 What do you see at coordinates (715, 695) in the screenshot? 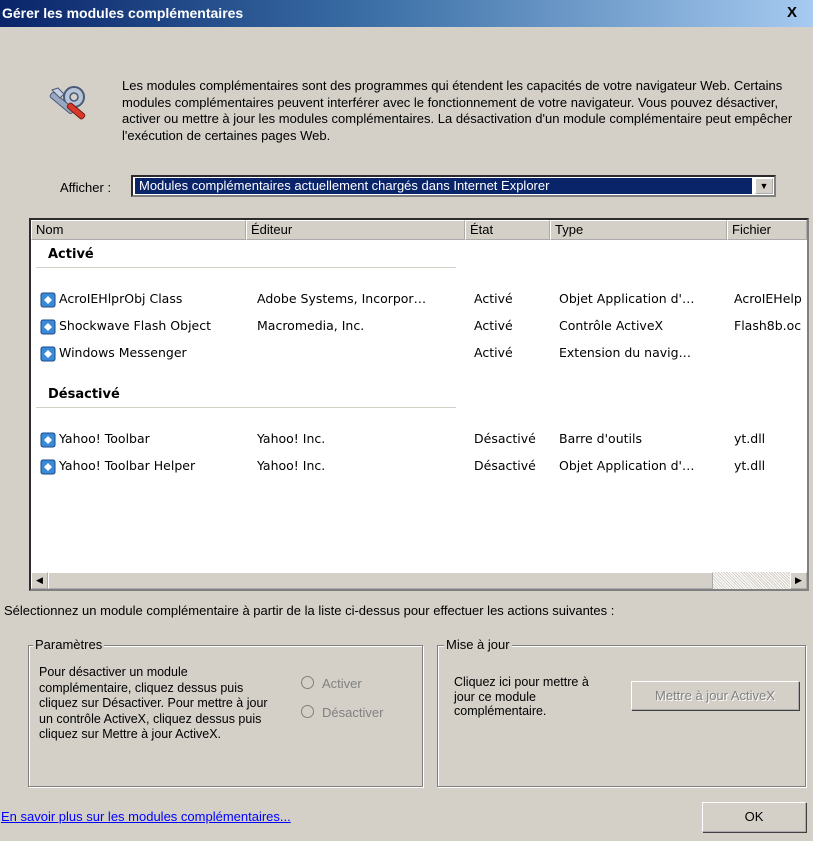
I see `update-activex-button: Mettre à jour ActiveX` at bounding box center [715, 695].